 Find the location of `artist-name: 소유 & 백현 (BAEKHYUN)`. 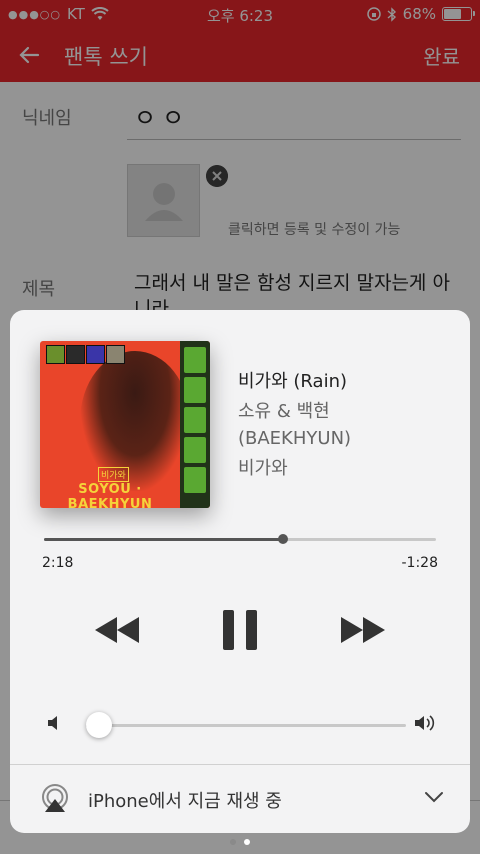

artist-name: 소유 & 백현 (BAEKHYUN) is located at coordinates (295, 425).